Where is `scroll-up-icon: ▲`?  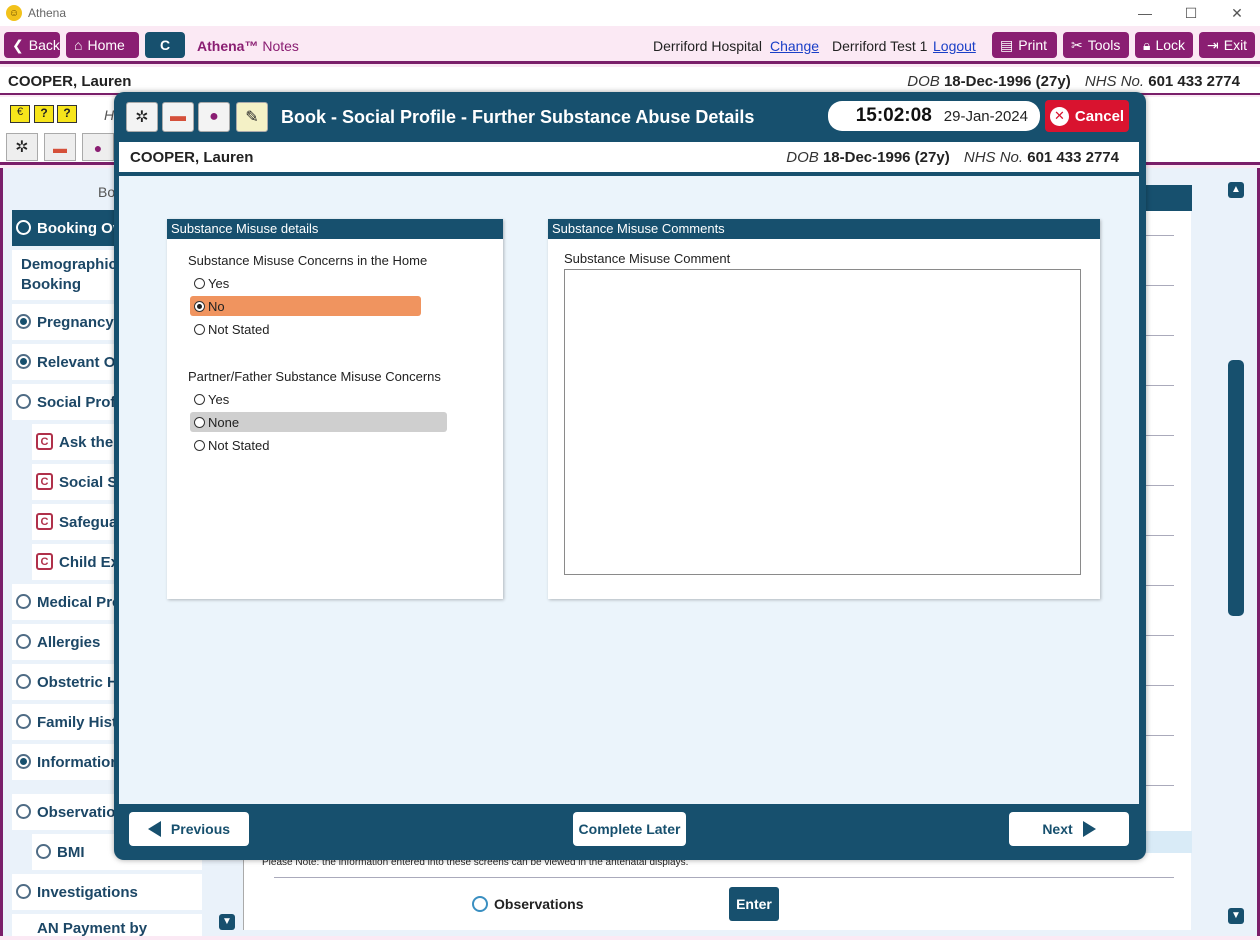 scroll-up-icon: ▲ is located at coordinates (1236, 190).